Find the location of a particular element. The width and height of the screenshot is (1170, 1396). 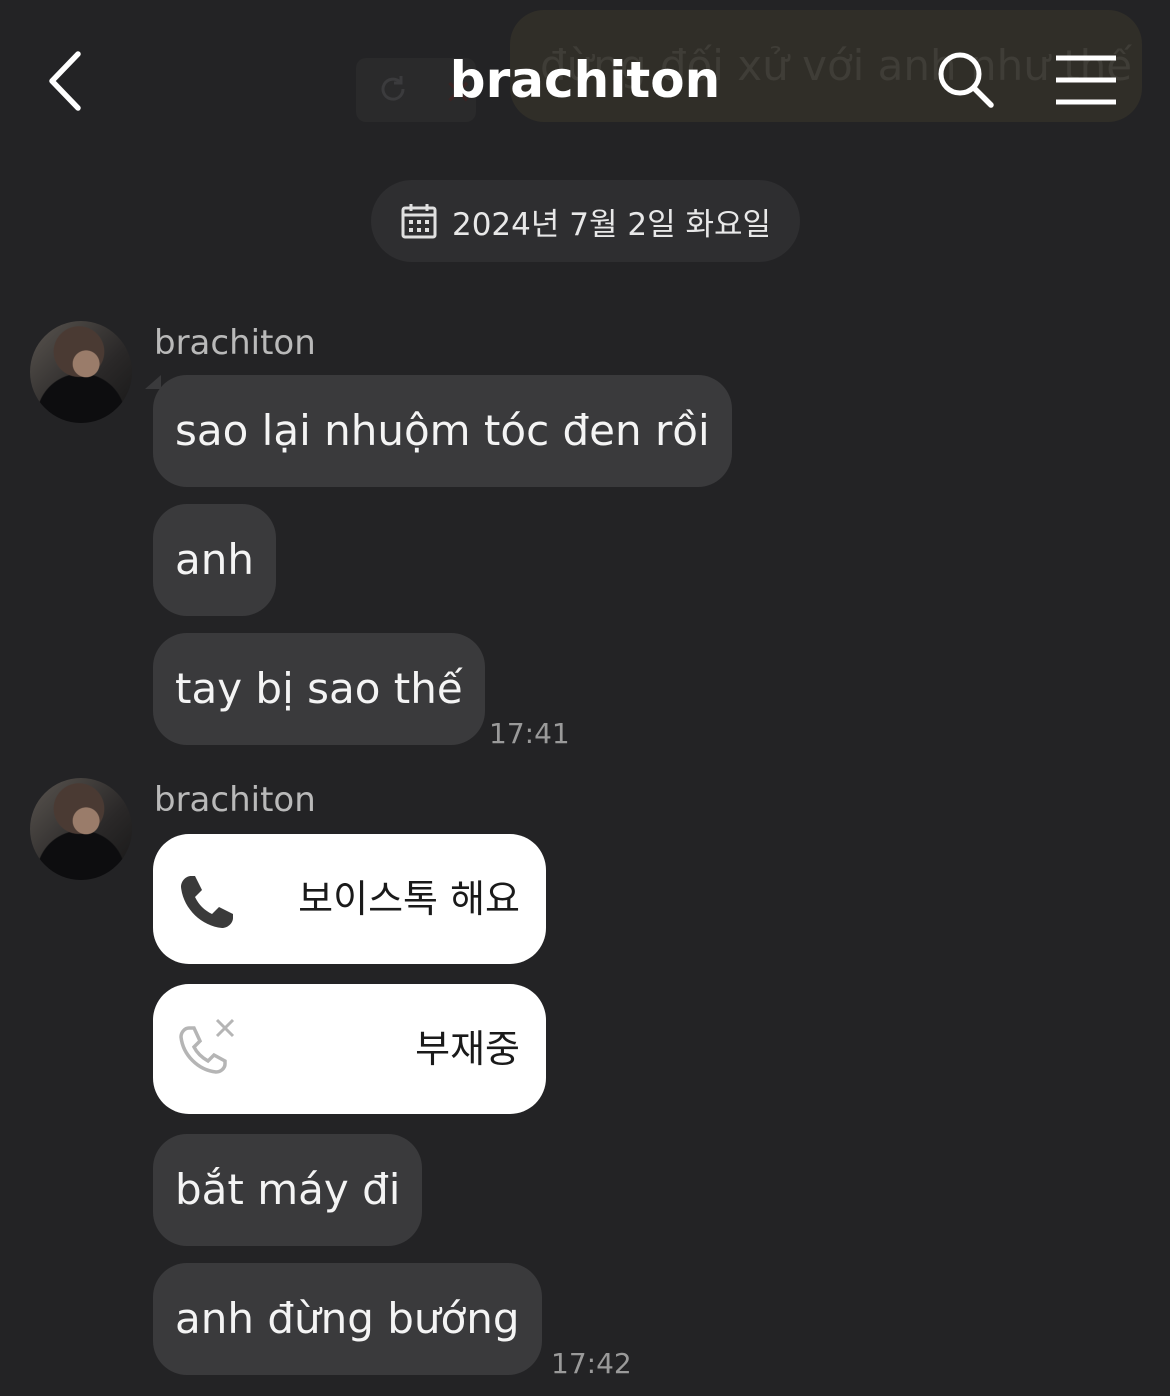

date-divider: 2024년 7월 2일 화요일 is located at coordinates (585, 221).